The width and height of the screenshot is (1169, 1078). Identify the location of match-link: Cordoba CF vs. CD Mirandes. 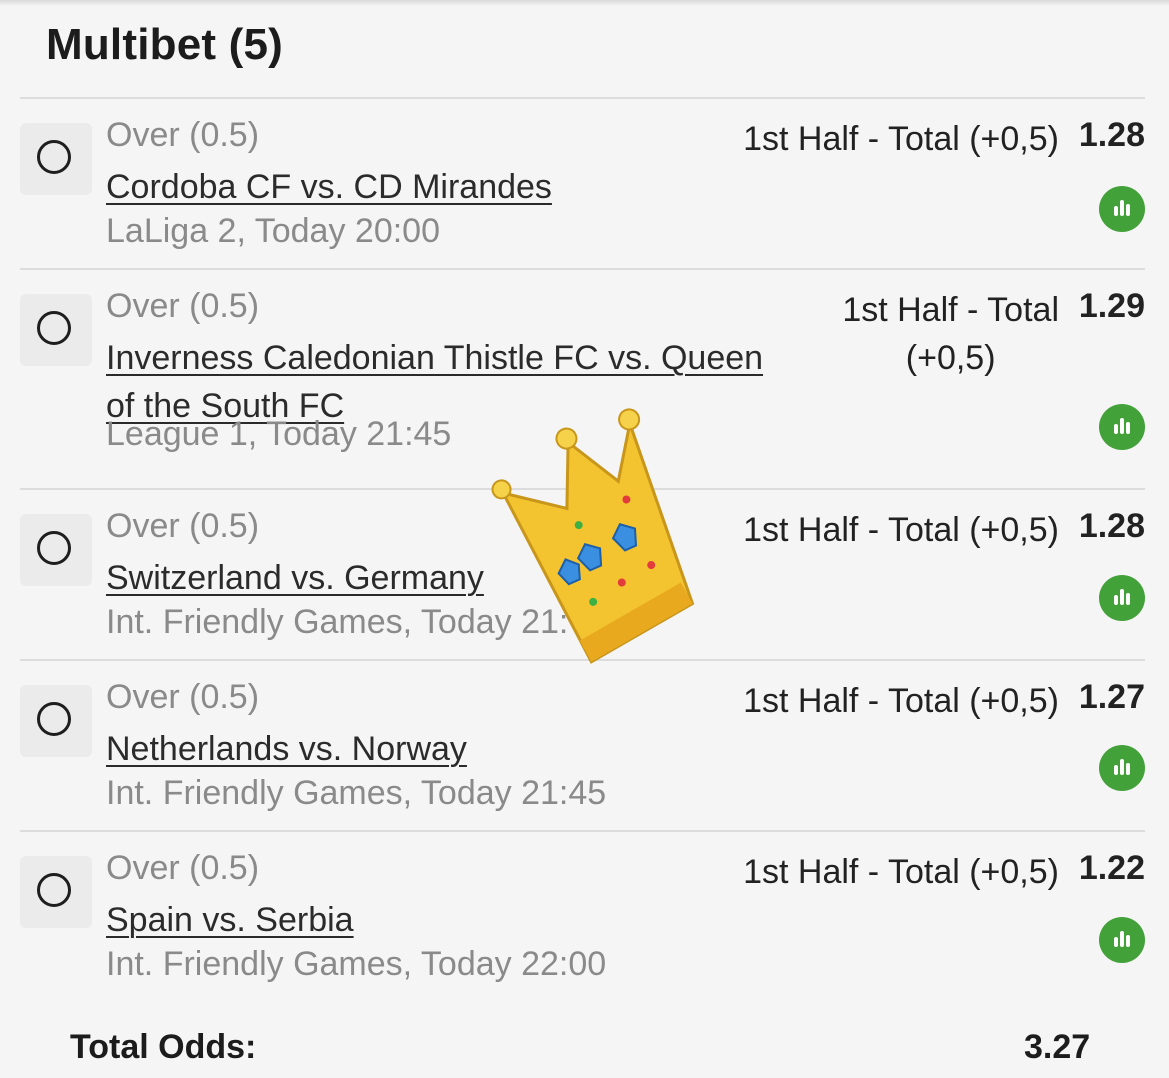
(329, 187).